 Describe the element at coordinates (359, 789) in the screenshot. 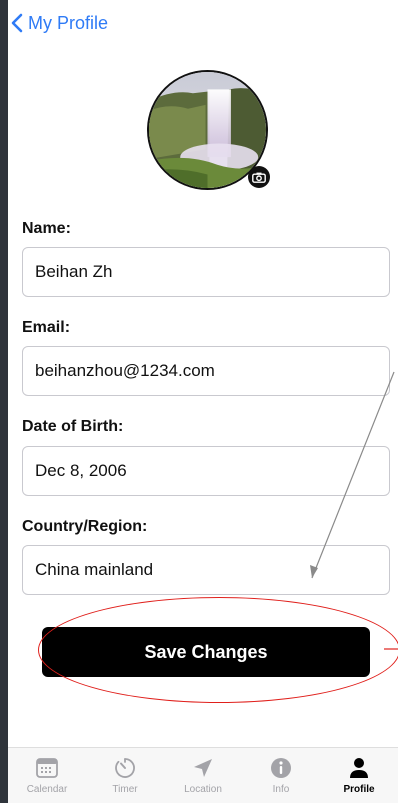

I see `tab-label: Profile` at that location.